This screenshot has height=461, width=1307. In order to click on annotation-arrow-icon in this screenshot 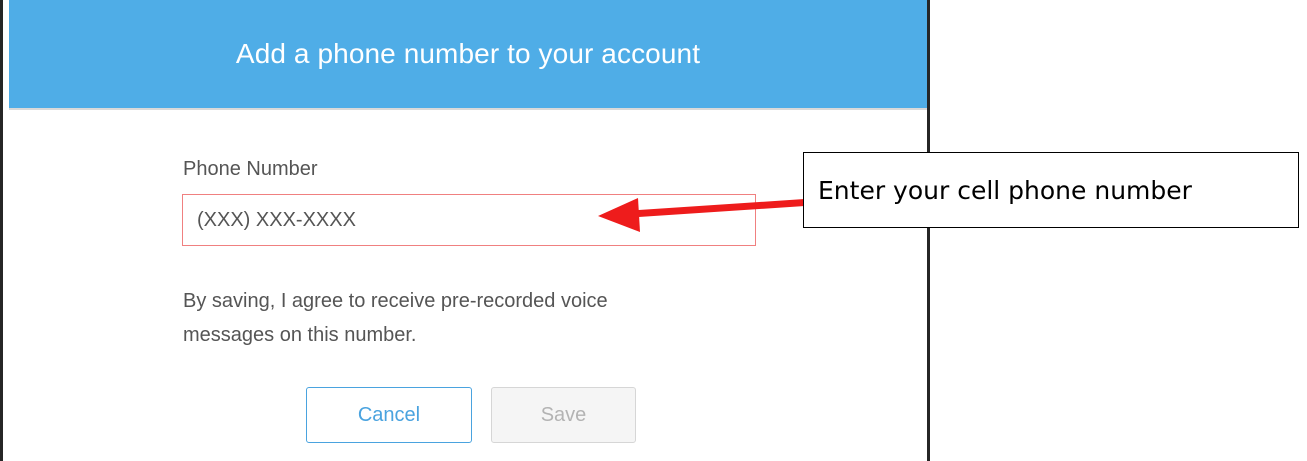, I will do `click(705, 215)`.